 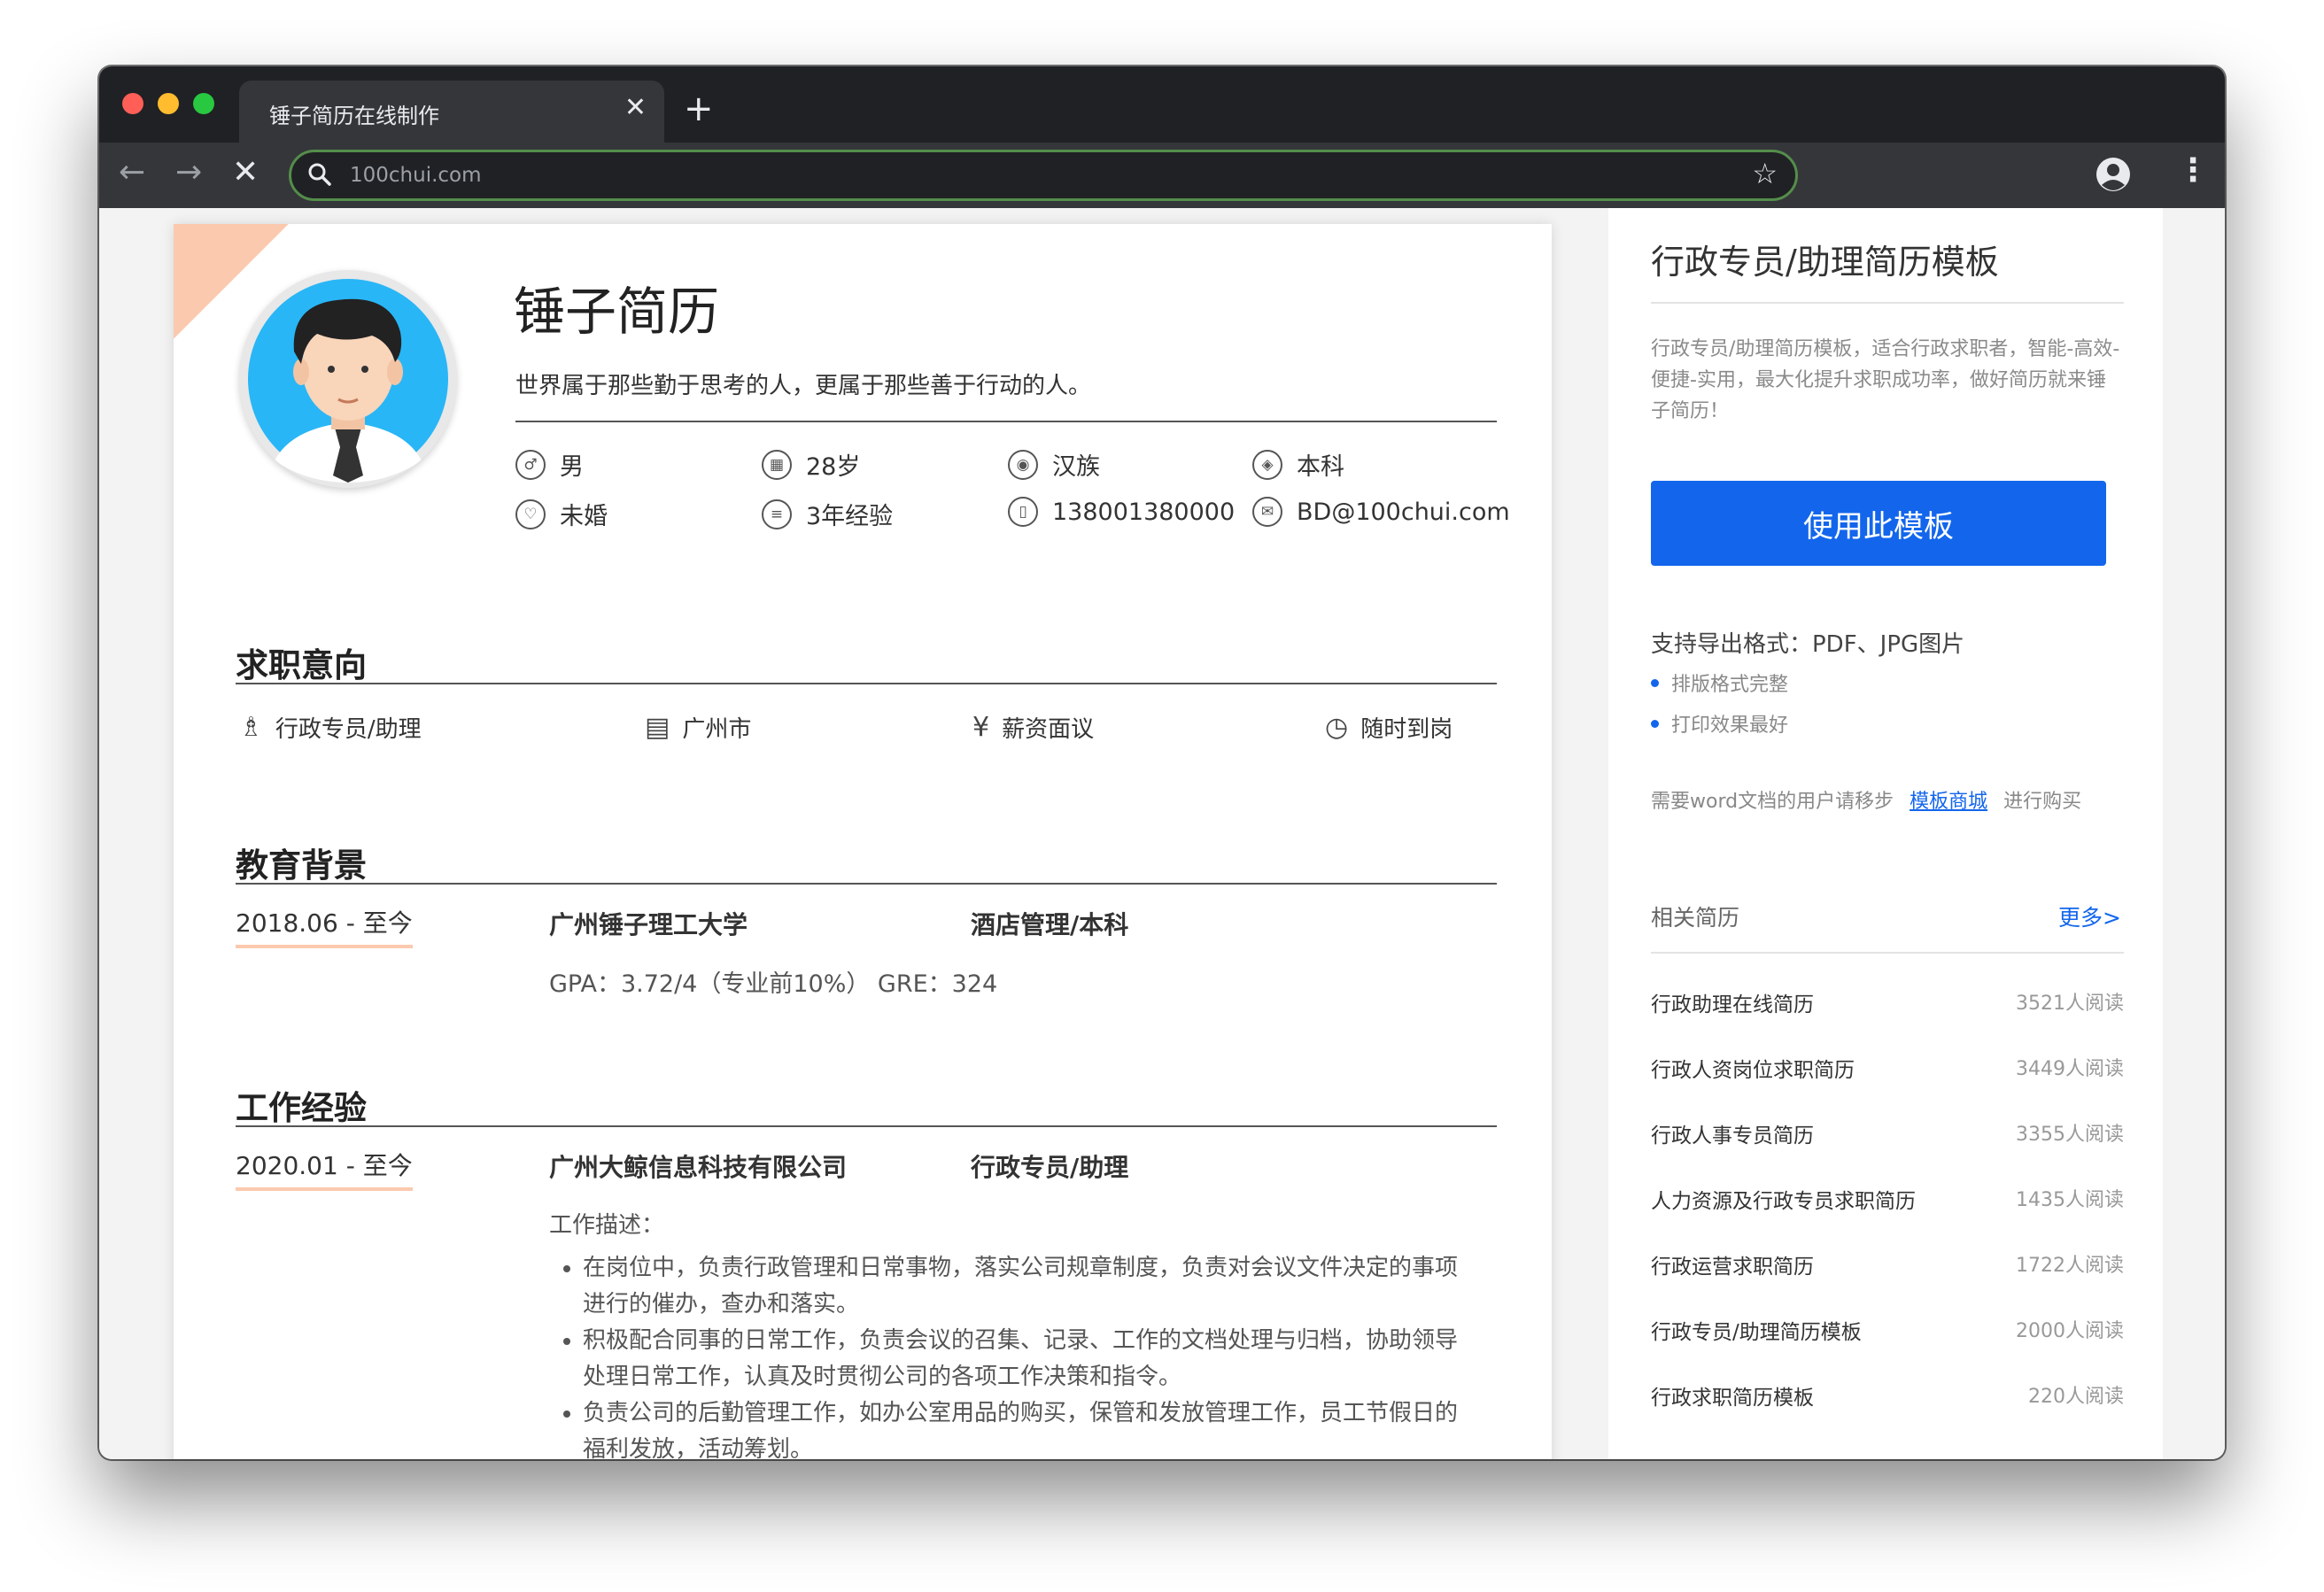 I want to click on info-education: ◈ 本科, so click(x=1298, y=464).